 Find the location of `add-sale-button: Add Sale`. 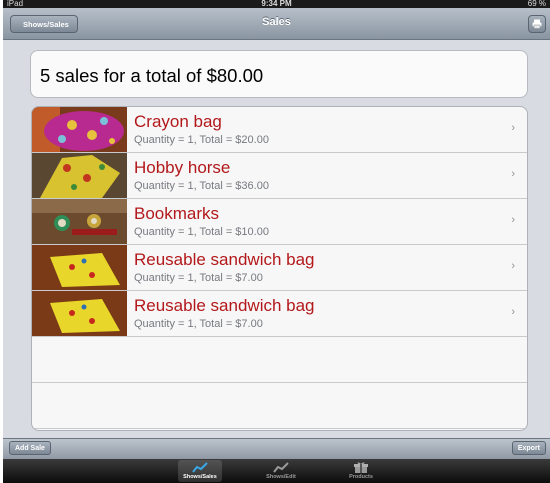

add-sale-button: Add Sale is located at coordinates (30, 448).